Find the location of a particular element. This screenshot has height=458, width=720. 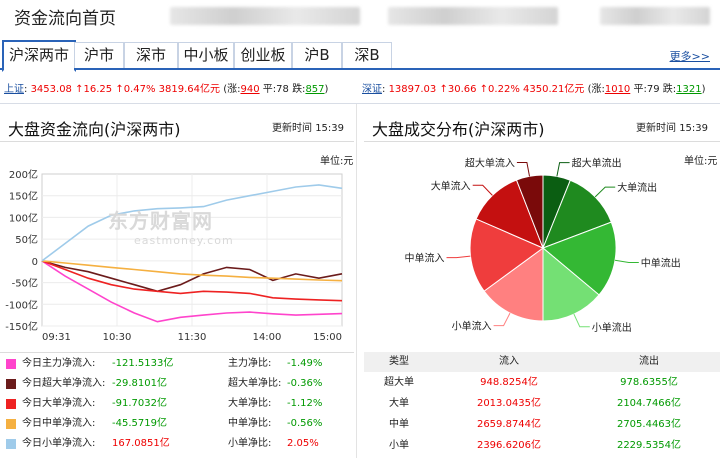

table-row: 小单 2396.6206亿 2229.5354亿 is located at coordinates (542, 446).